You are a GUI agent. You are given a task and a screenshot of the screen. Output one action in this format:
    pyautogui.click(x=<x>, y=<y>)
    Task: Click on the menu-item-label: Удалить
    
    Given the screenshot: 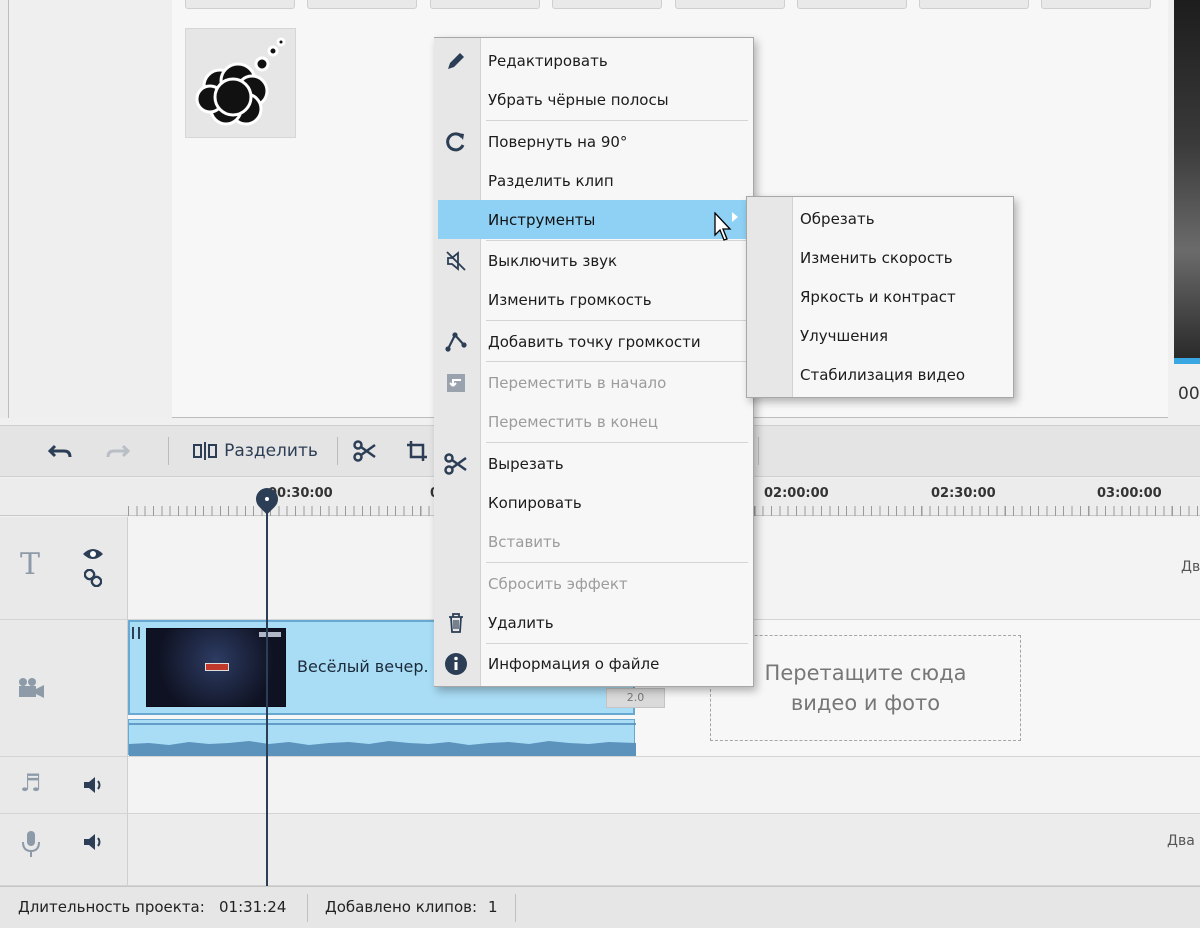 What is the action you would take?
    pyautogui.click(x=521, y=622)
    